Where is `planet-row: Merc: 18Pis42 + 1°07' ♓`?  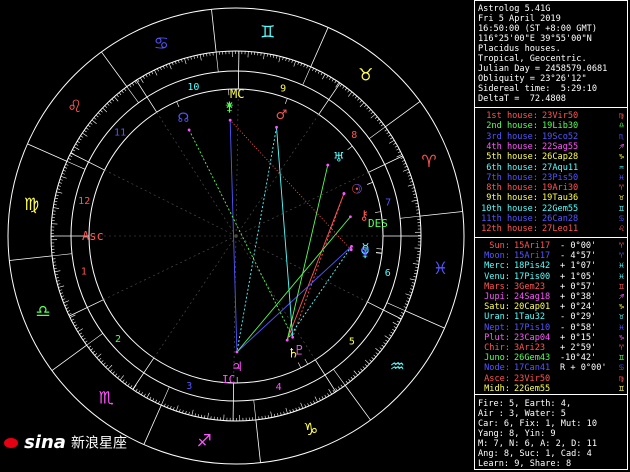 planet-row: Merc: 18Pis42 + 1°07' ♓ is located at coordinates (551, 266).